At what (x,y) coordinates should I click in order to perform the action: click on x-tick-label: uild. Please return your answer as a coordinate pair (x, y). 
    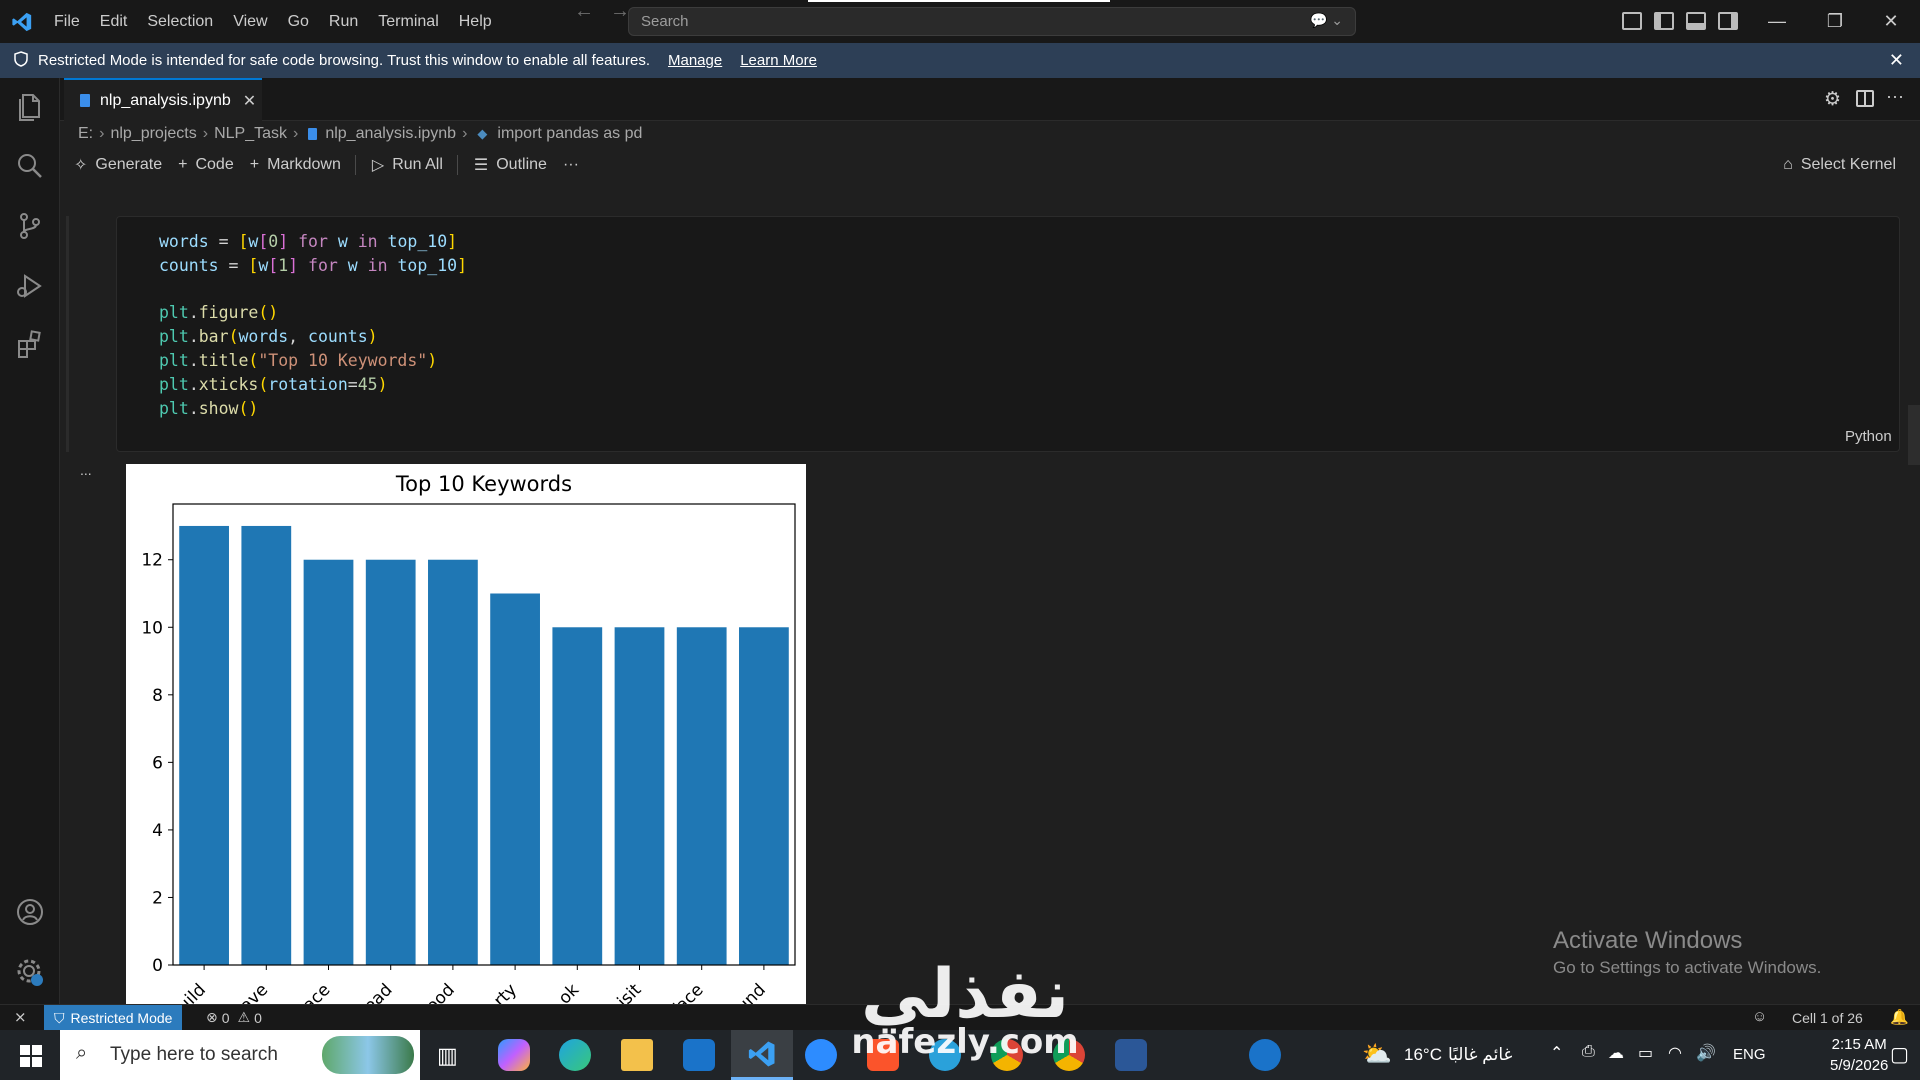
    Looking at the image, I should click on (192, 992).